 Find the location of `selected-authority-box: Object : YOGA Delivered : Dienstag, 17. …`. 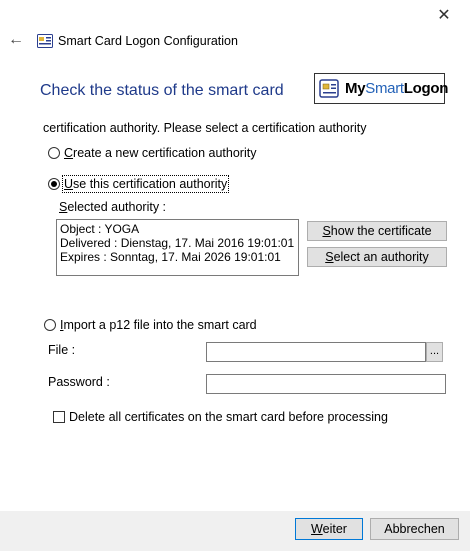

selected-authority-box: Object : YOGA Delivered : Dienstag, 17. … is located at coordinates (177, 247).